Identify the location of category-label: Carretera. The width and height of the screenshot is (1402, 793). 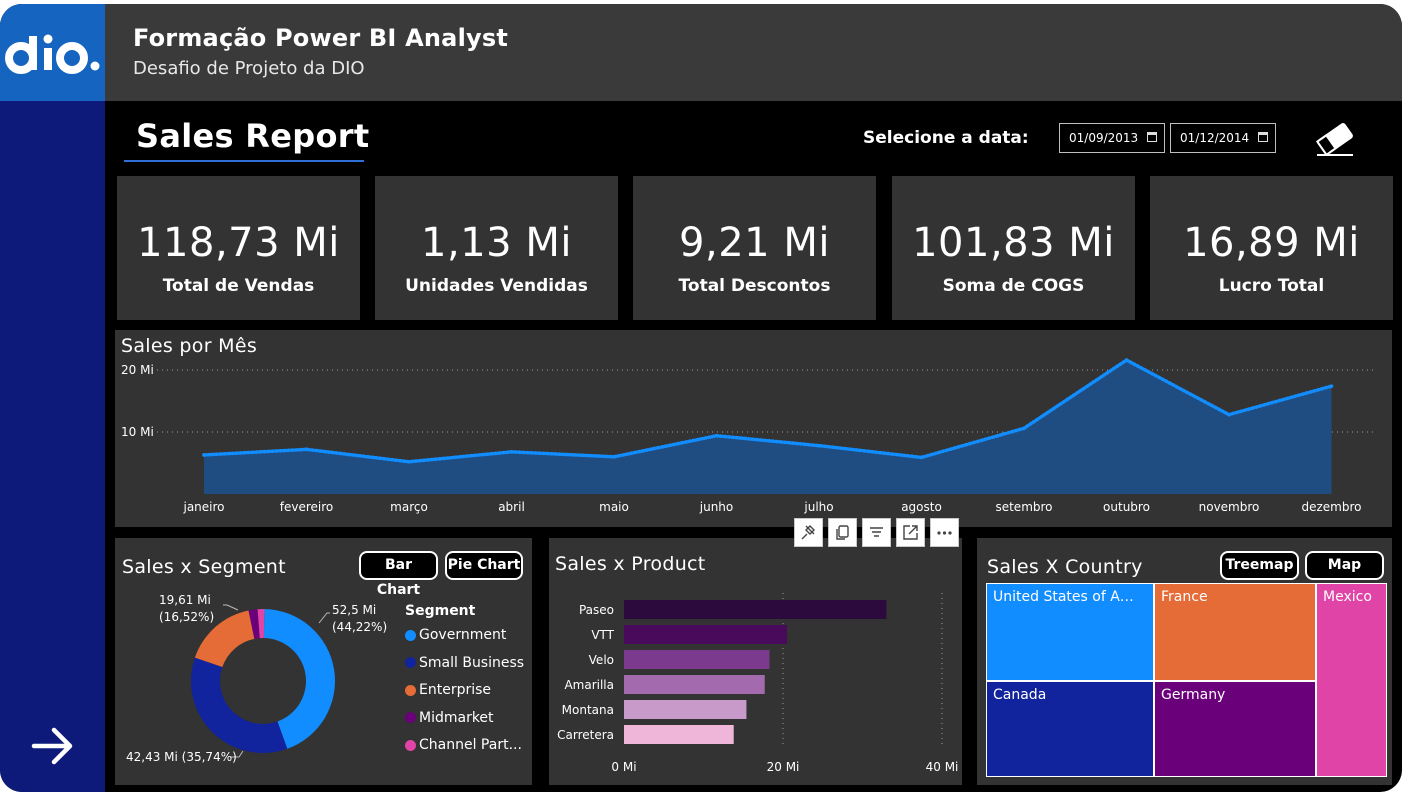
(585, 735).